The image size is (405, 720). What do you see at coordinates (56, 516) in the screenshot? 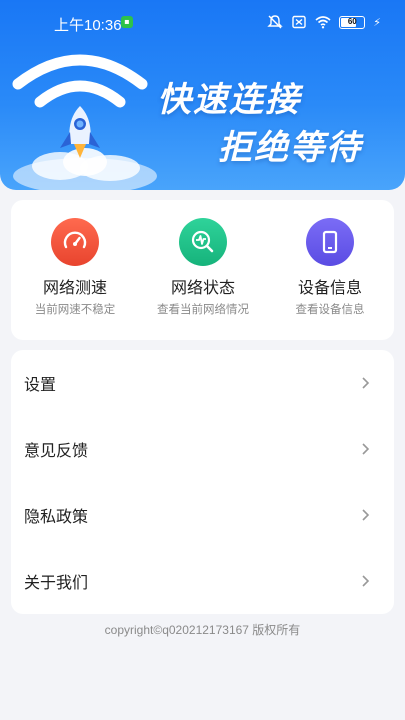
I see `menu-item-label: 隐私政策` at bounding box center [56, 516].